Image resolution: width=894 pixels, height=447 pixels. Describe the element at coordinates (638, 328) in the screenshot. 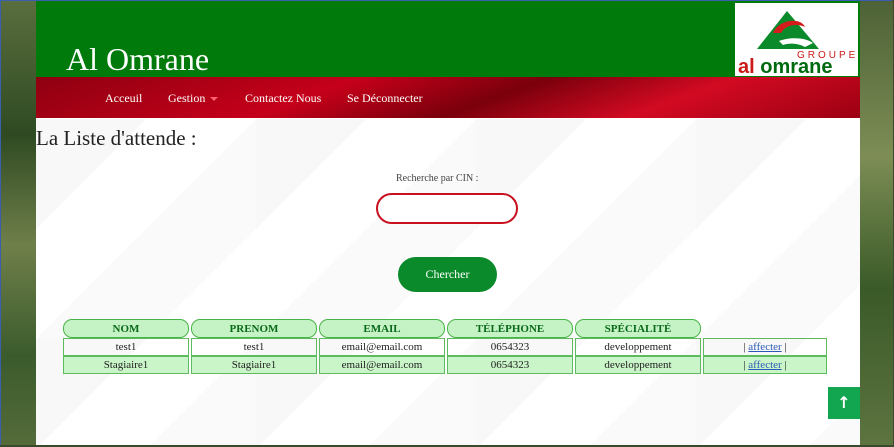

I see `column-header-specialite: SPÉCIALITÉ` at that location.